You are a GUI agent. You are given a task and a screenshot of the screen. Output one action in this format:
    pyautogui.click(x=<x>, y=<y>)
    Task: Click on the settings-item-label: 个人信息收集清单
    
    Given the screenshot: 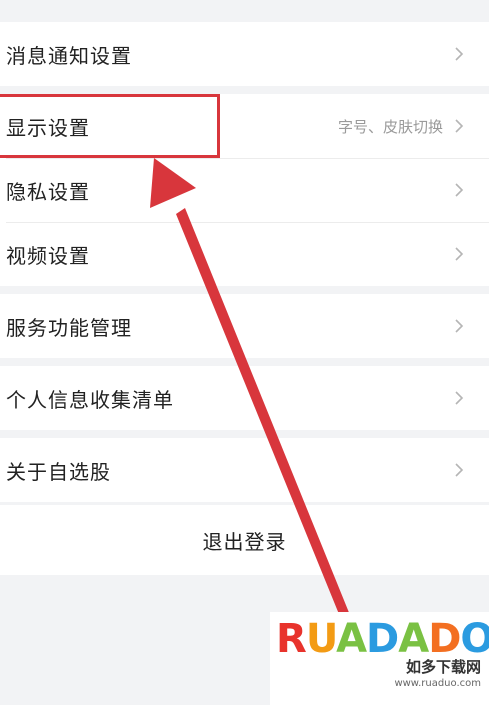 What is the action you would take?
    pyautogui.click(x=90, y=399)
    